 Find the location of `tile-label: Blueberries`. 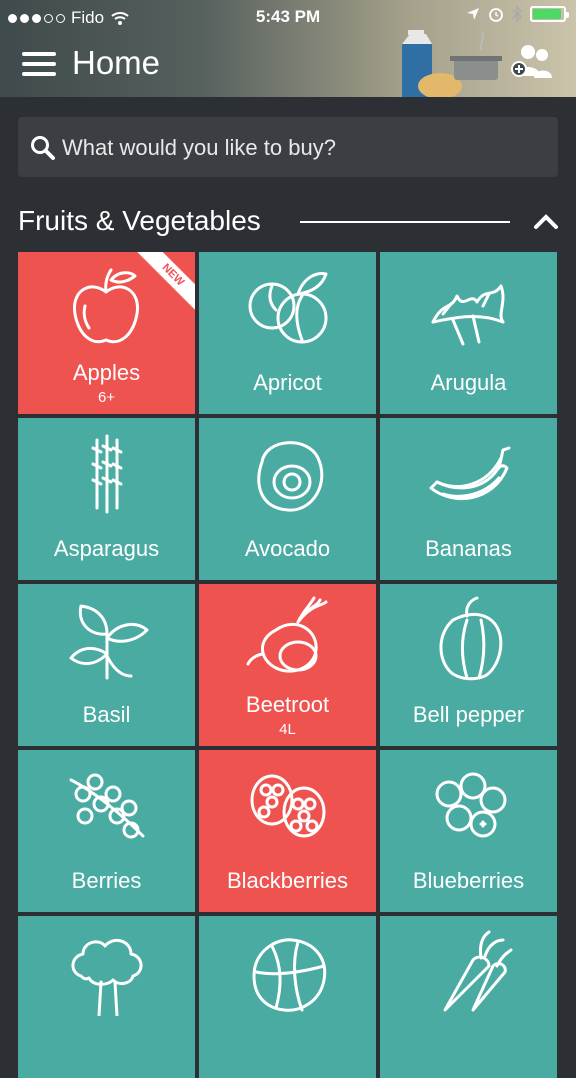

tile-label: Blueberries is located at coordinates (468, 880).